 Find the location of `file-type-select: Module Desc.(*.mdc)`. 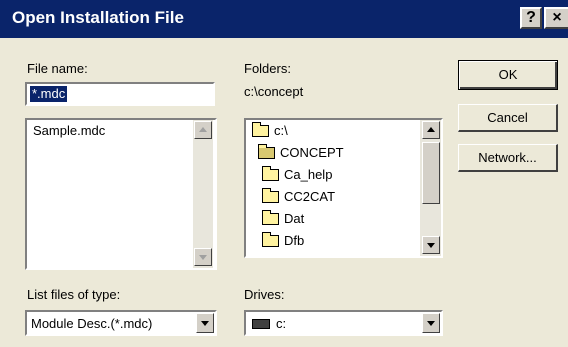

file-type-select: Module Desc.(*.mdc) is located at coordinates (121, 323).